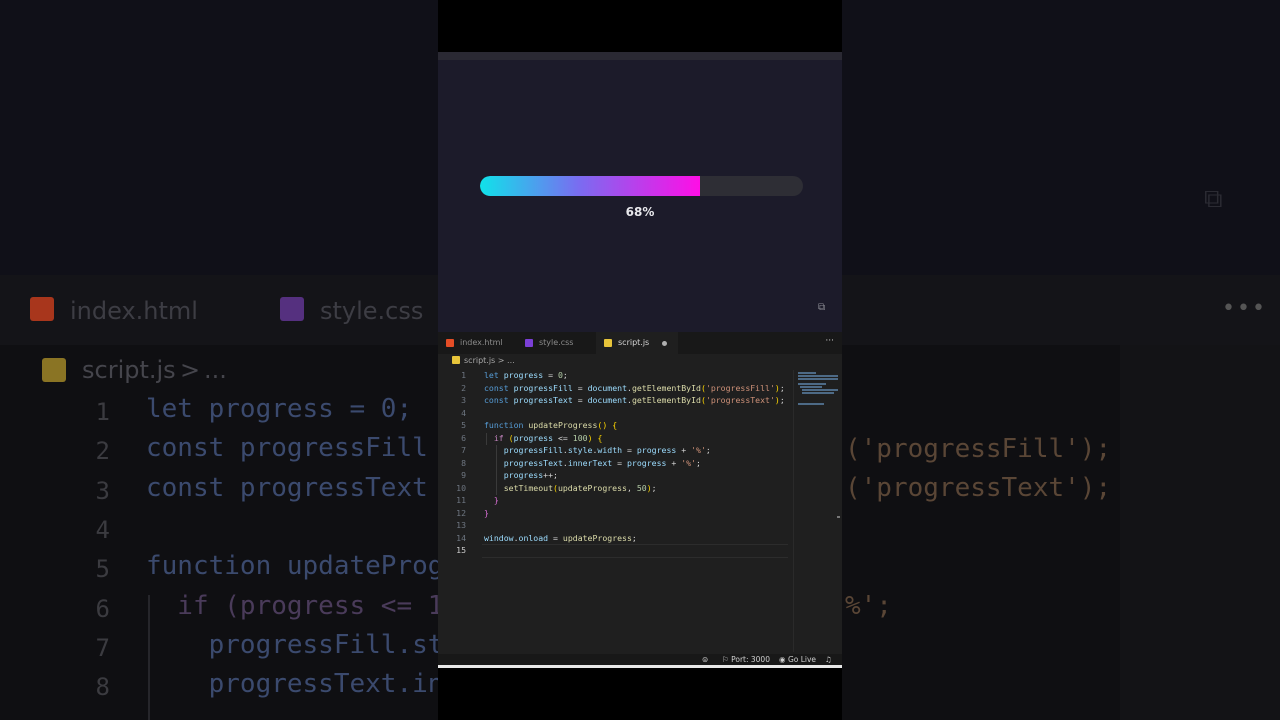  I want to click on background-line-number: 2, so click(102, 451).